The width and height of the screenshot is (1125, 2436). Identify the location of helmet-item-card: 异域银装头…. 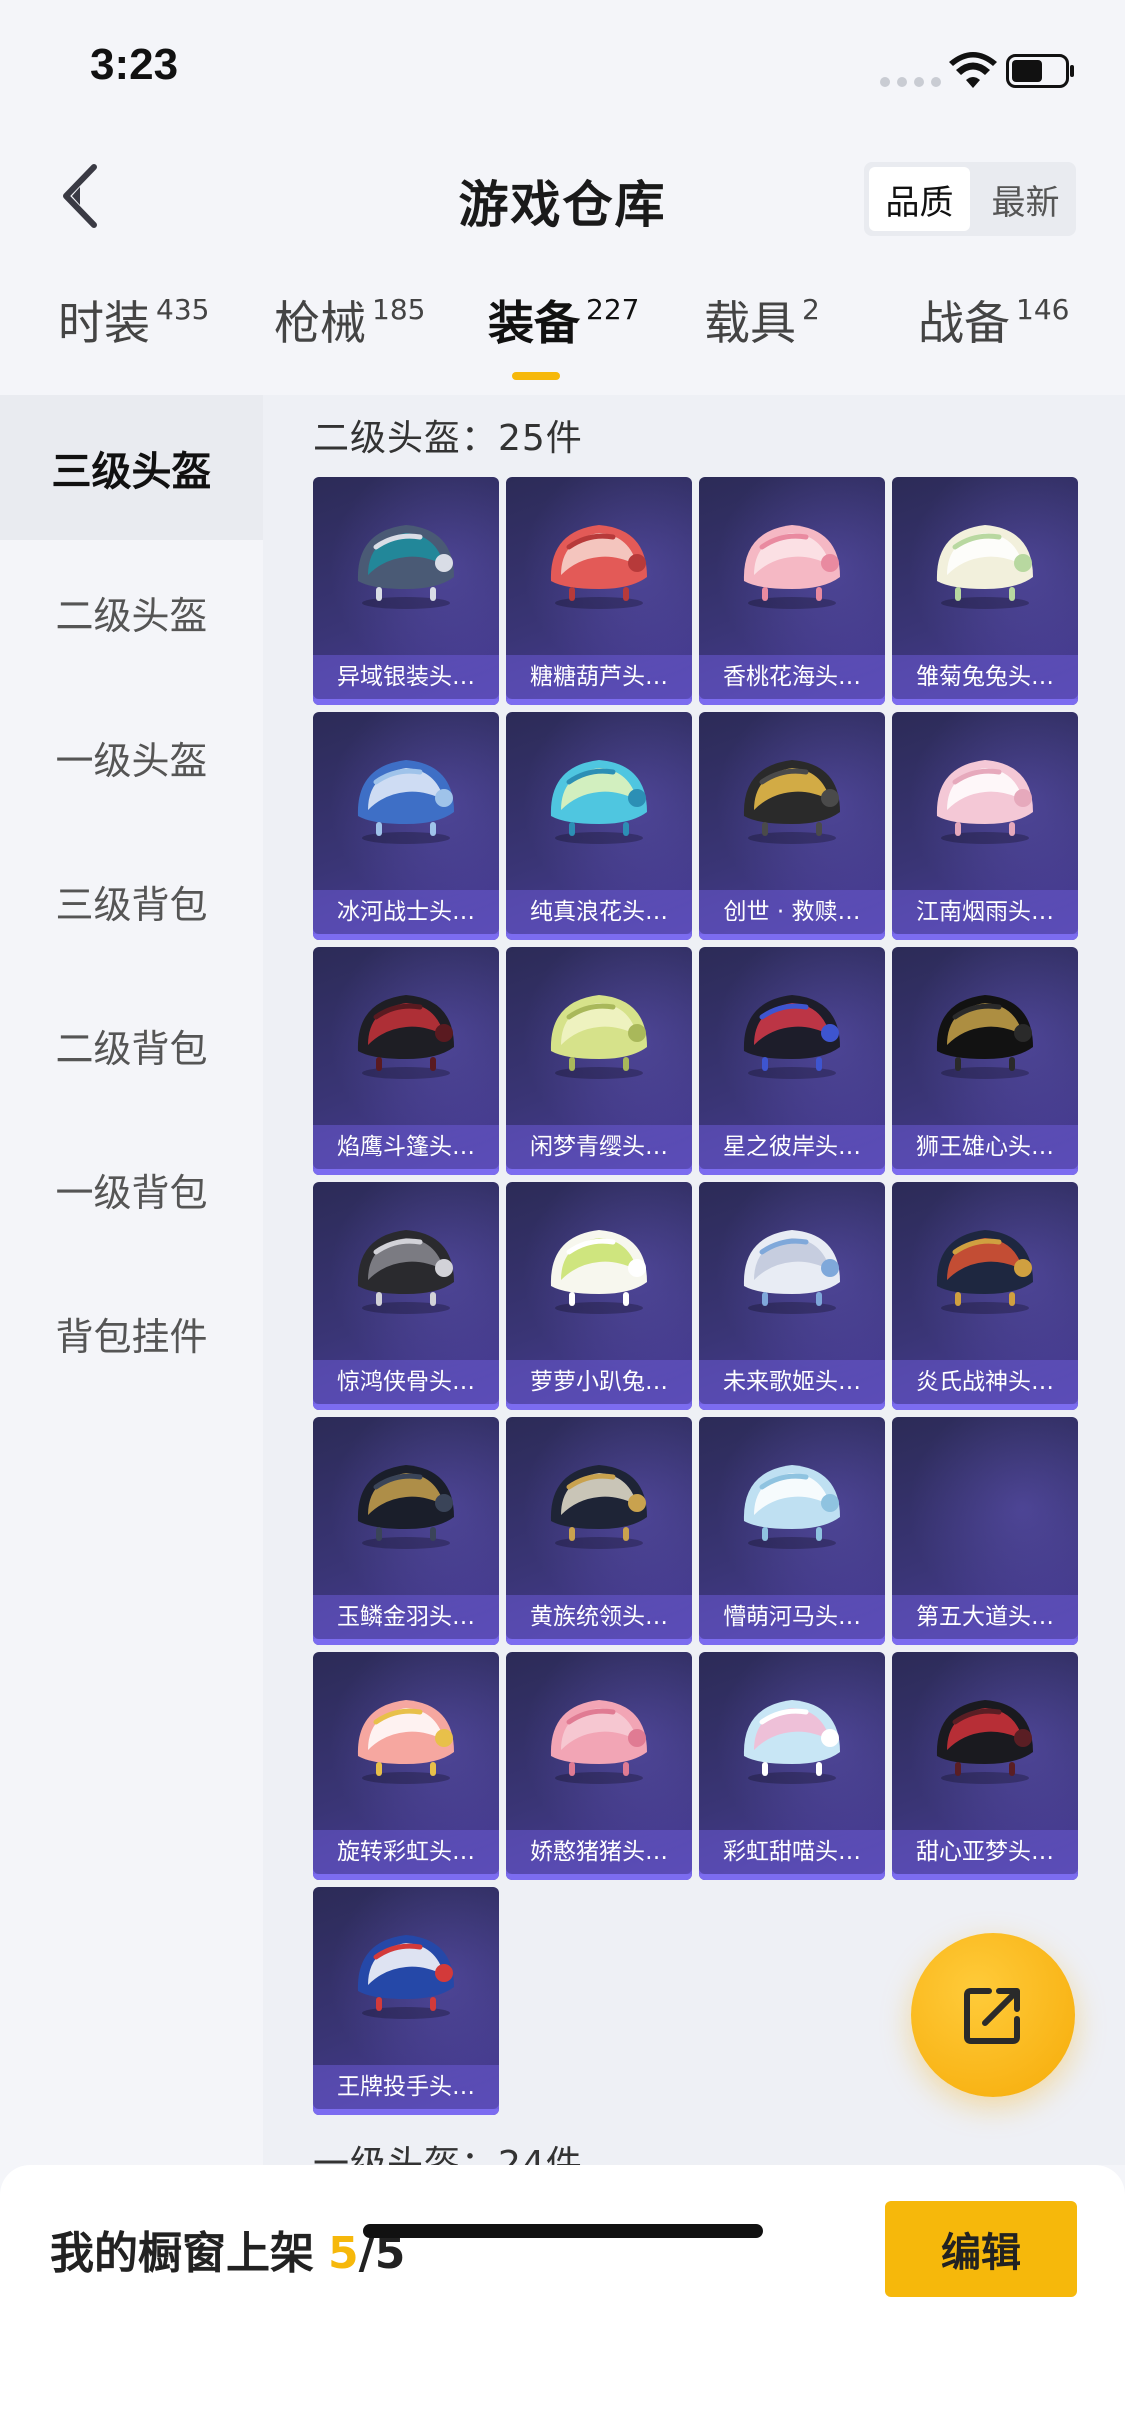
(406, 591).